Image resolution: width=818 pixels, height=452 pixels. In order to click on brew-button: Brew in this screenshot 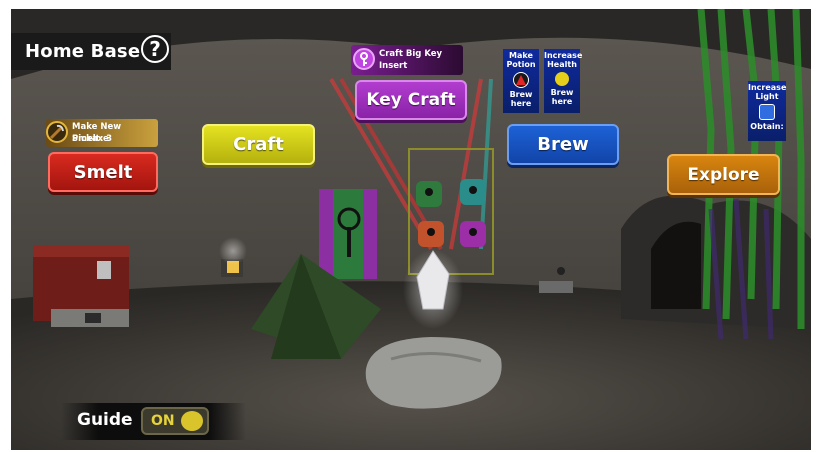, I will do `click(563, 144)`.